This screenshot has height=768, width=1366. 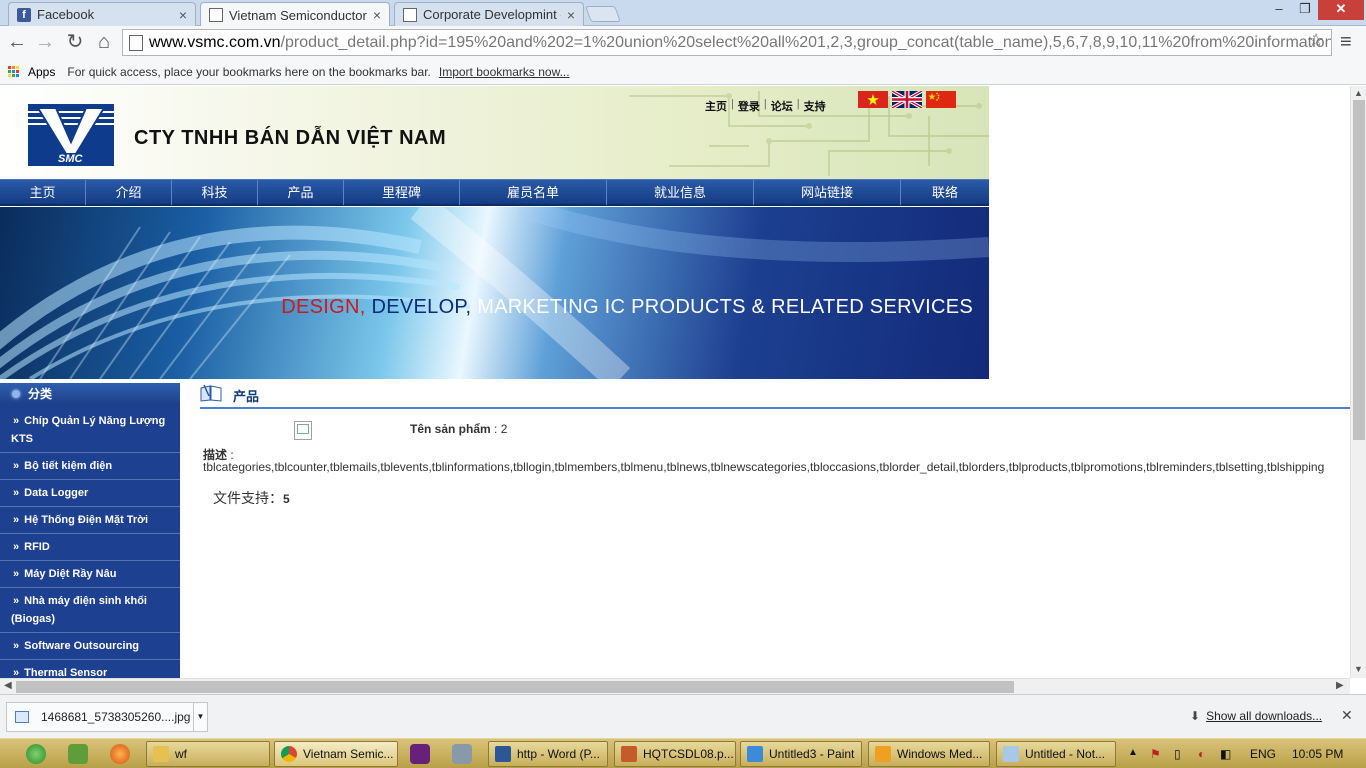 I want to click on tools-icon, so click(x=462, y=754).